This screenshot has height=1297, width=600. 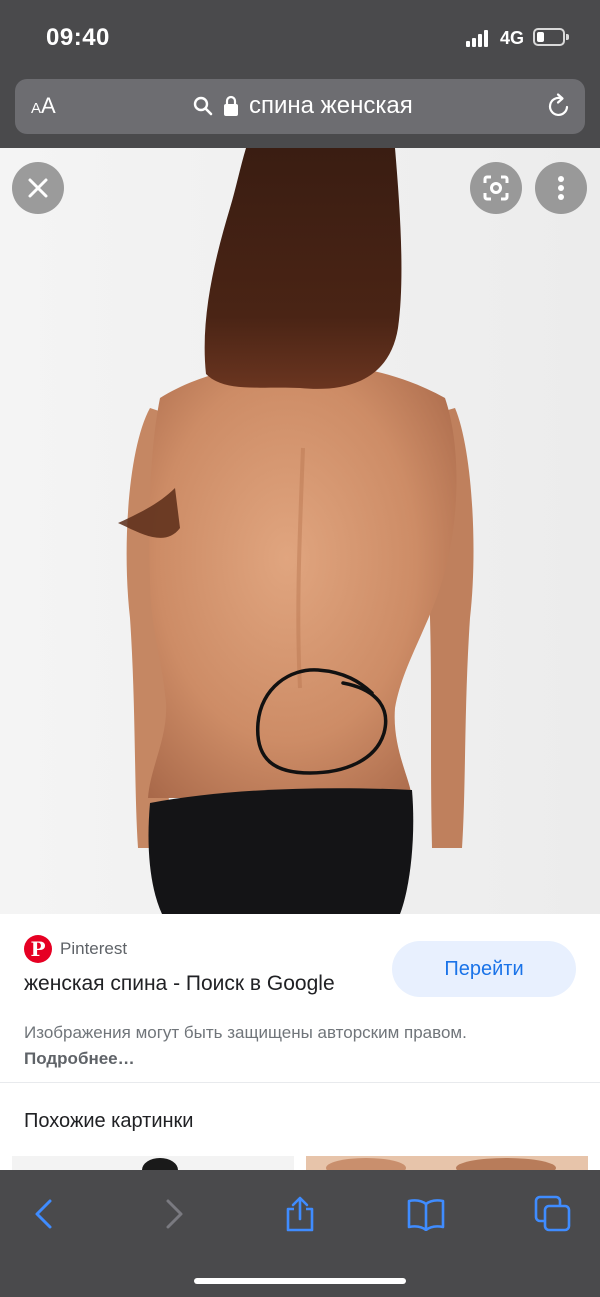 I want to click on forward-icon, so click(x=174, y=1214).